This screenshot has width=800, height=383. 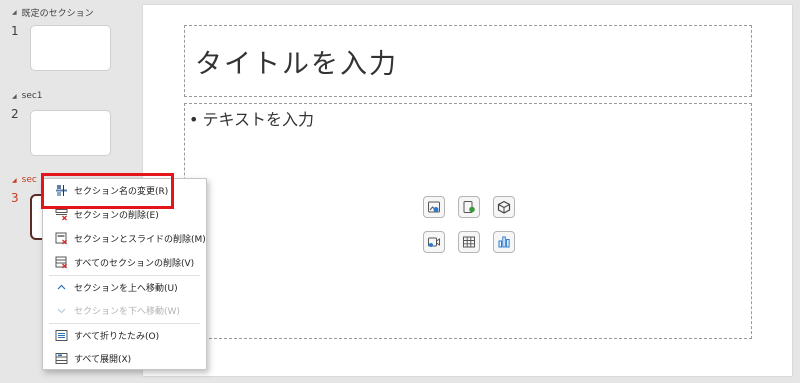 I want to click on delete-all-sections-icon, so click(x=61, y=262).